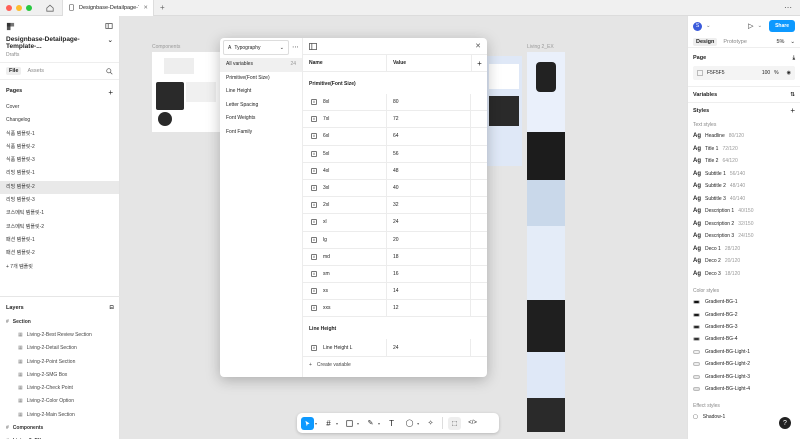 This screenshot has height=439, width=800. Describe the element at coordinates (744, 149) in the screenshot. I see `text-style-item: Ag Title 1 72/120` at that location.